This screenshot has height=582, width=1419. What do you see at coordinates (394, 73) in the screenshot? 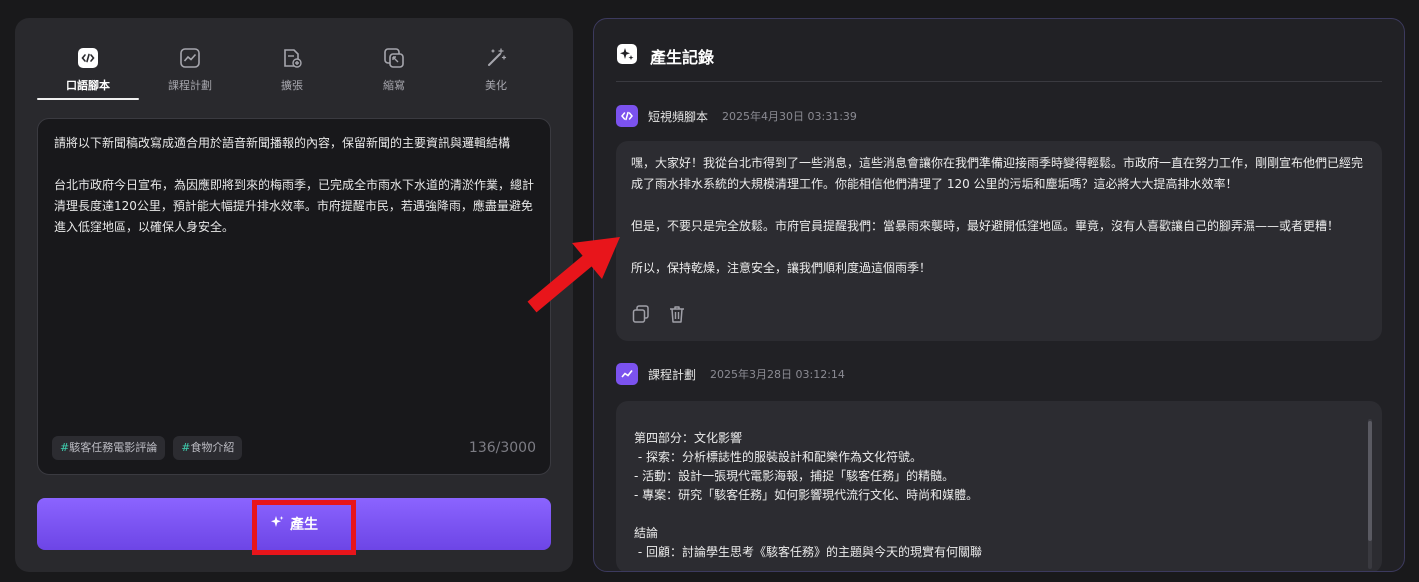
I see `tab-abbreviate: 縮寫` at bounding box center [394, 73].